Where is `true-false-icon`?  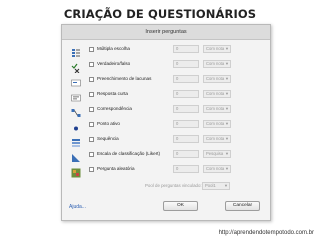
true-false-icon is located at coordinates (76, 67).